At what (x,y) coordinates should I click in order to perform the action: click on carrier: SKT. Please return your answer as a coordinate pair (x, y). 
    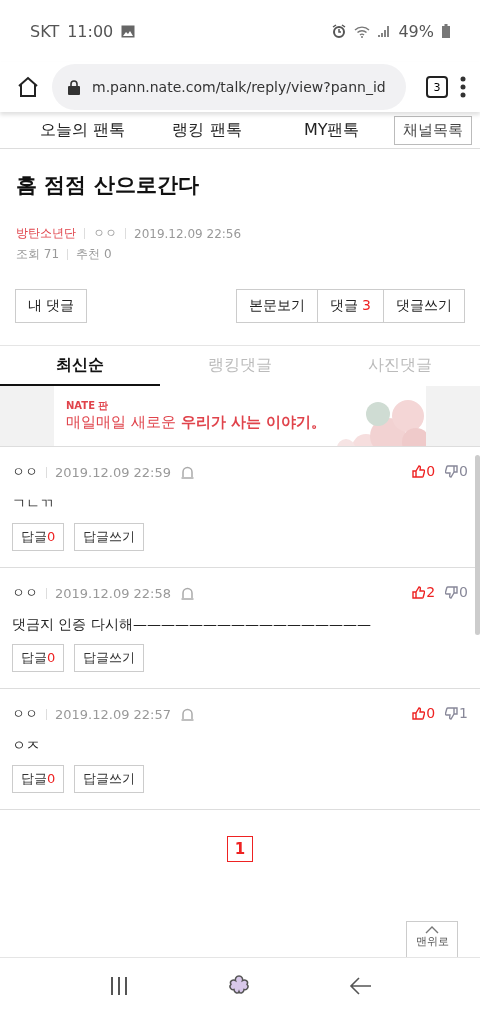
    Looking at the image, I should click on (45, 31).